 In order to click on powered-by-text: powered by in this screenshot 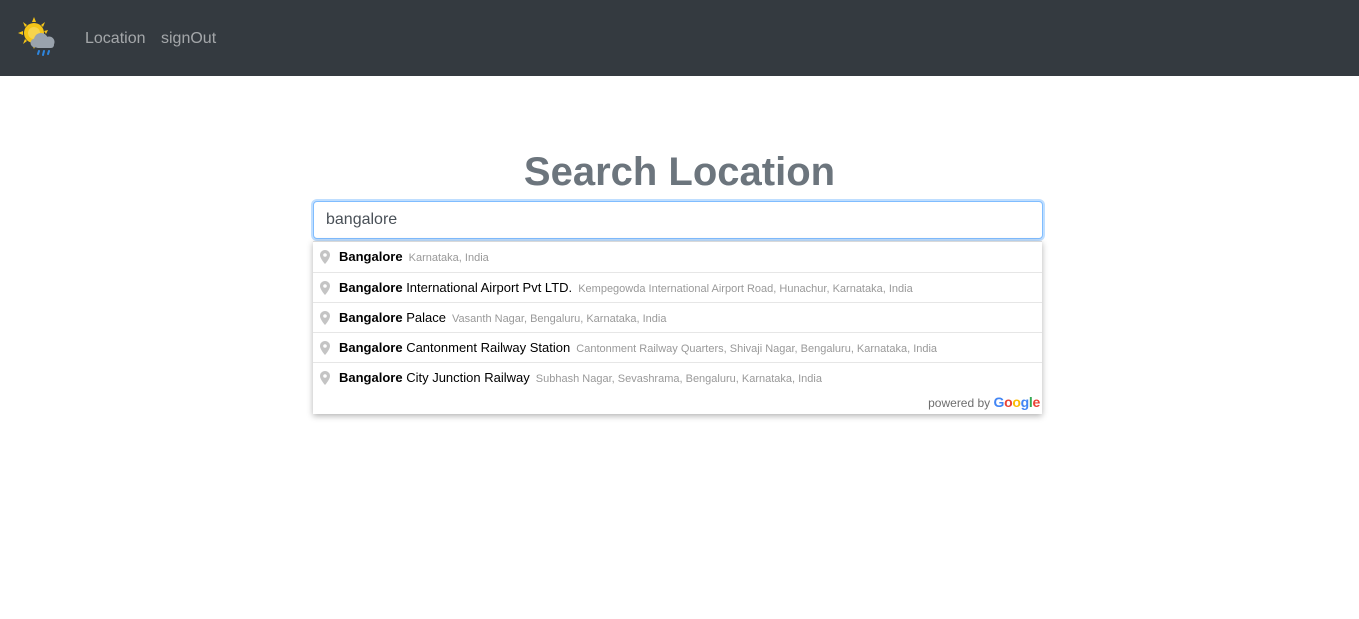, I will do `click(959, 403)`.